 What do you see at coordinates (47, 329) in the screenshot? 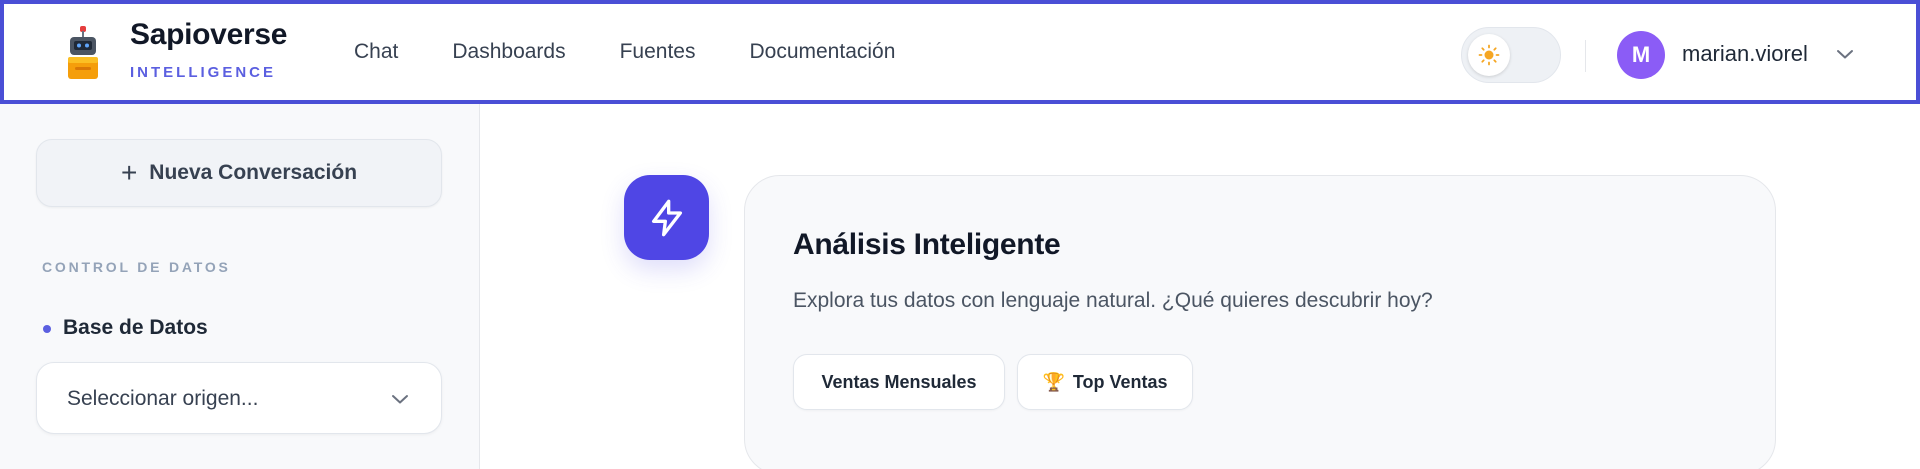
I see `status-dot` at bounding box center [47, 329].